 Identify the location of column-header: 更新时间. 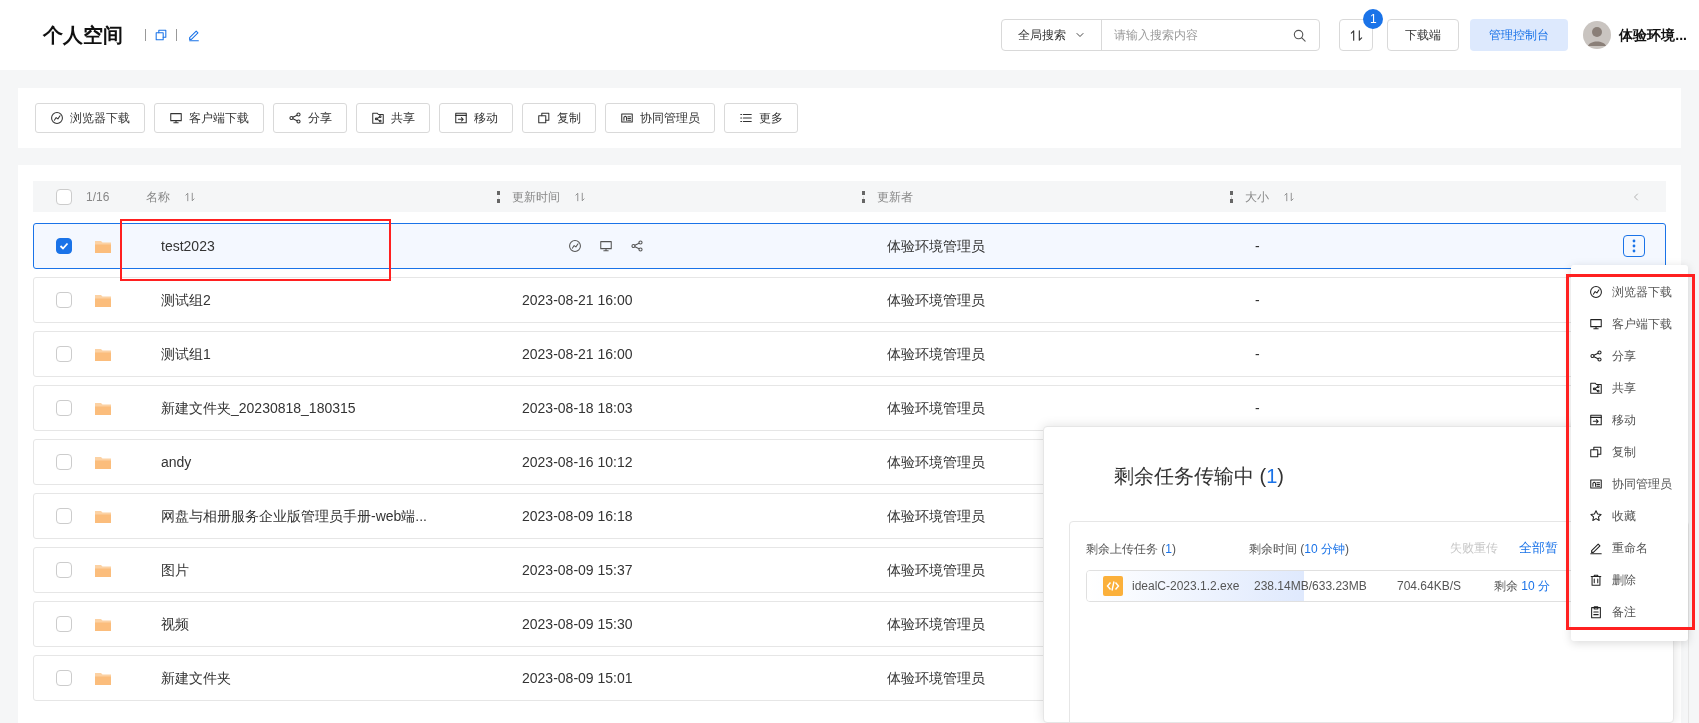
(536, 196).